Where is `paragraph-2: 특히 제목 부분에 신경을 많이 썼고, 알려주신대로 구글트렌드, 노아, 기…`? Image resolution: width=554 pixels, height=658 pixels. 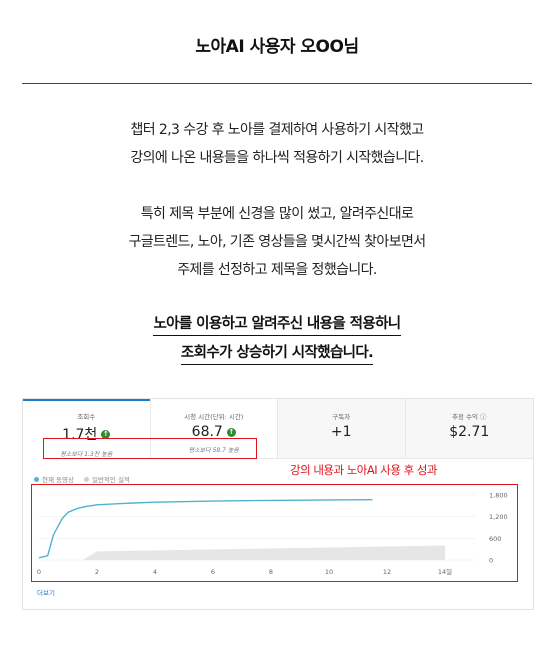
paragraph-2: 특히 제목 부분에 신경을 많이 썼고, 알려주신대로 구글트렌드, 노아, 기… is located at coordinates (277, 242).